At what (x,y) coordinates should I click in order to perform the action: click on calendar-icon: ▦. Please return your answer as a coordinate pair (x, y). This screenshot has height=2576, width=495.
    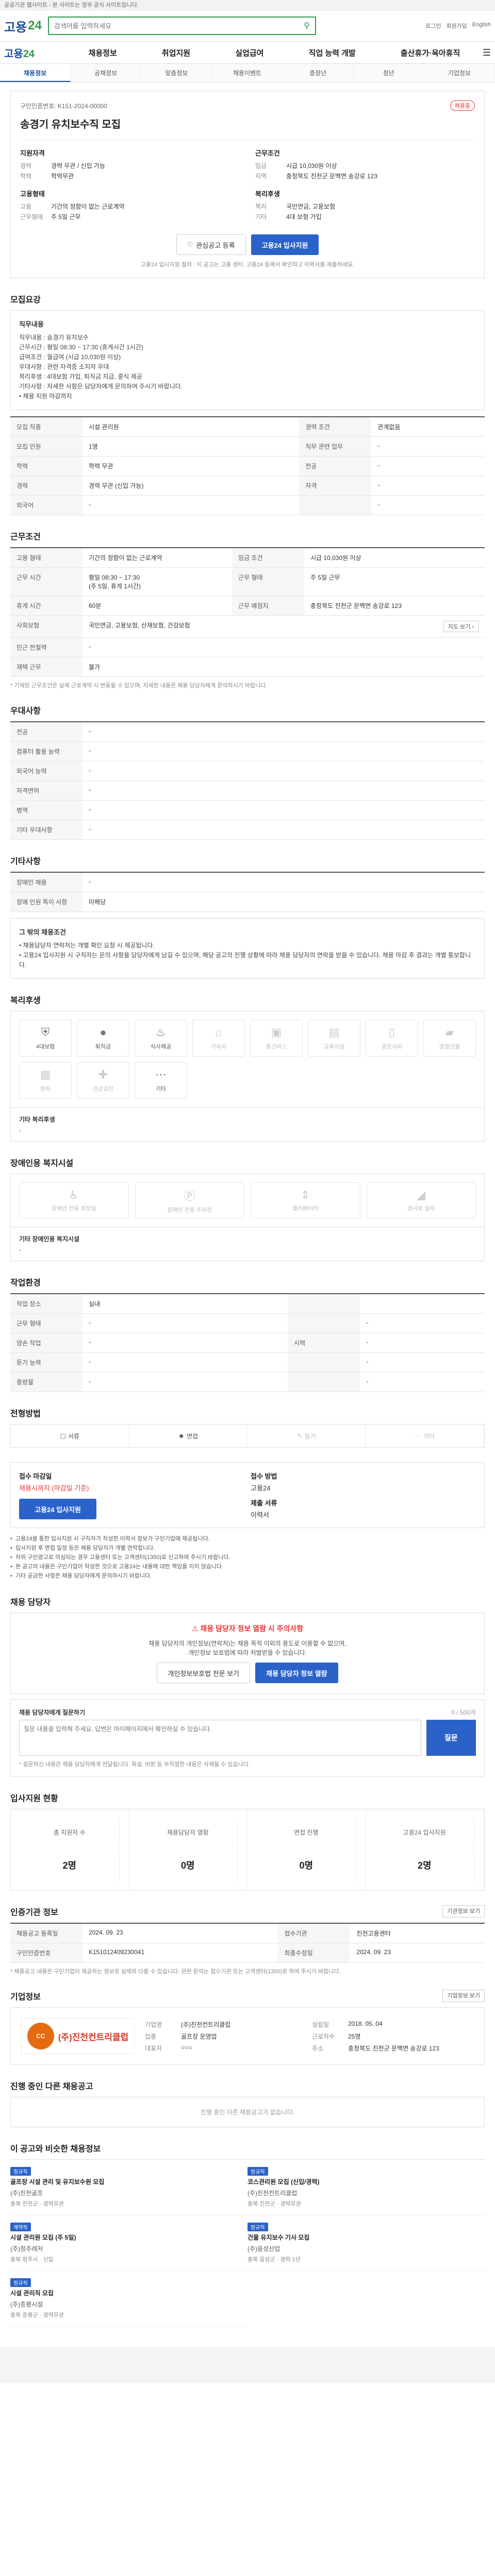
    Looking at the image, I should click on (45, 1074).